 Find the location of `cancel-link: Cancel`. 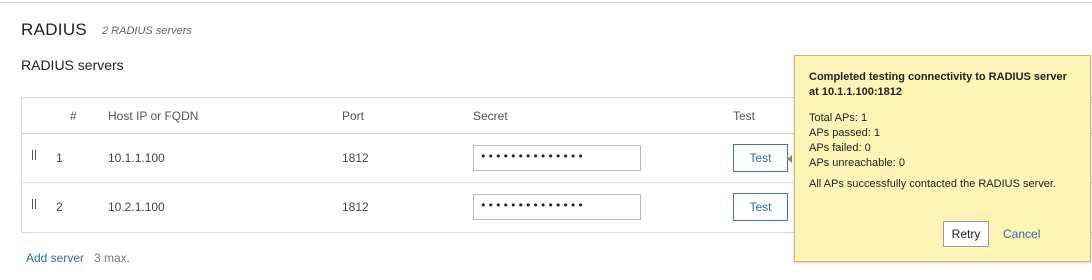

cancel-link: Cancel is located at coordinates (1021, 234).